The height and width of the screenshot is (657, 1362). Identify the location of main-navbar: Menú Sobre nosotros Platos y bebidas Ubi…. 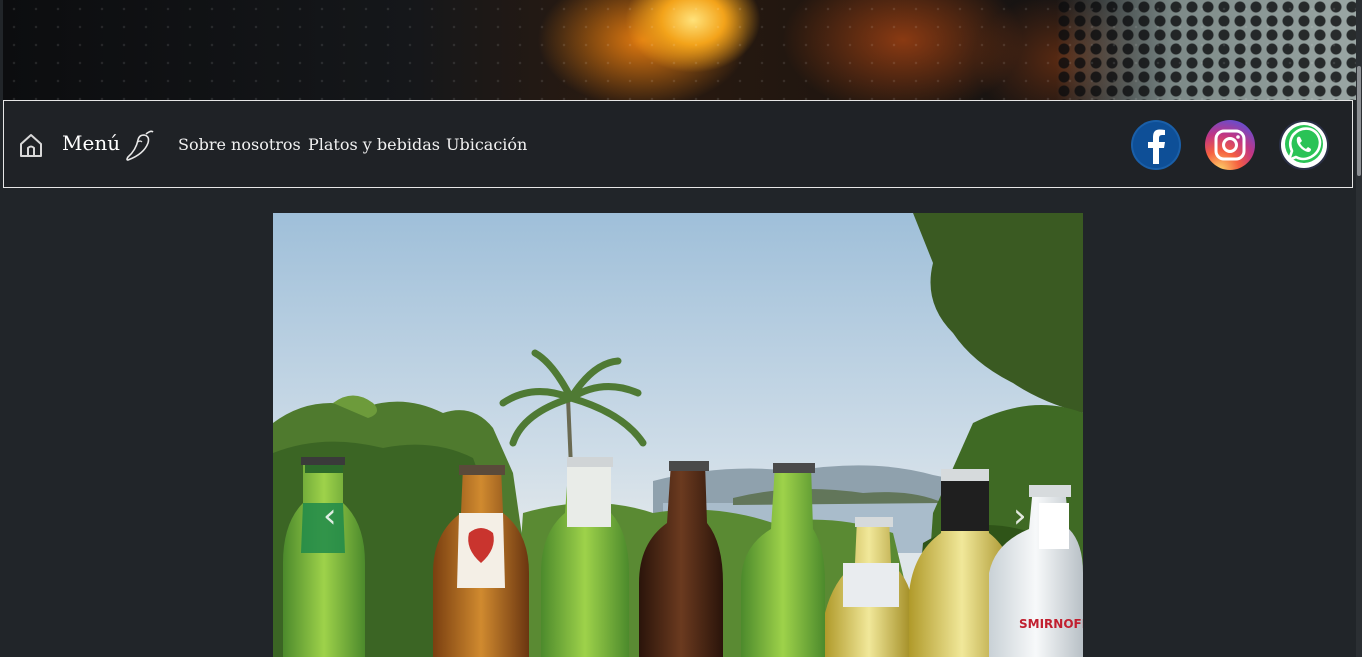
(678, 144).